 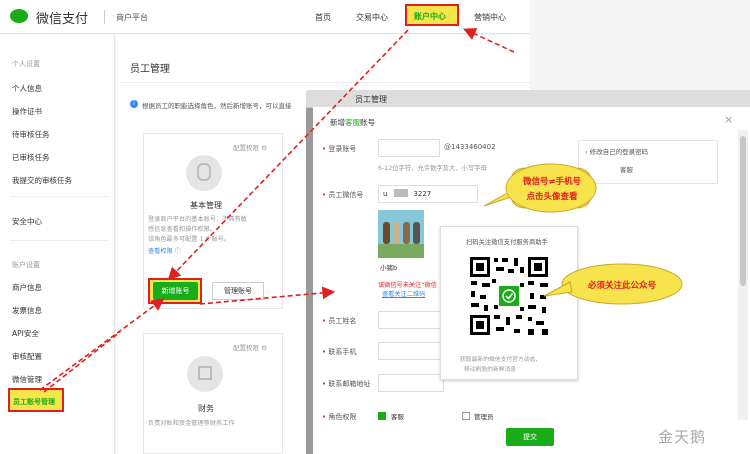 What do you see at coordinates (489, 40) in the screenshot?
I see `arrow-to-account-center` at bounding box center [489, 40].